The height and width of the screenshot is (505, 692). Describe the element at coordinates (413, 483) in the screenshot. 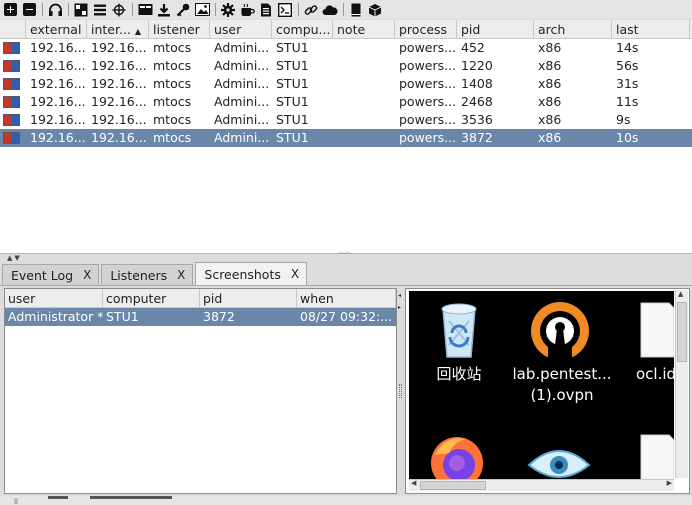

I see `scroll-left-icon: ◀` at that location.